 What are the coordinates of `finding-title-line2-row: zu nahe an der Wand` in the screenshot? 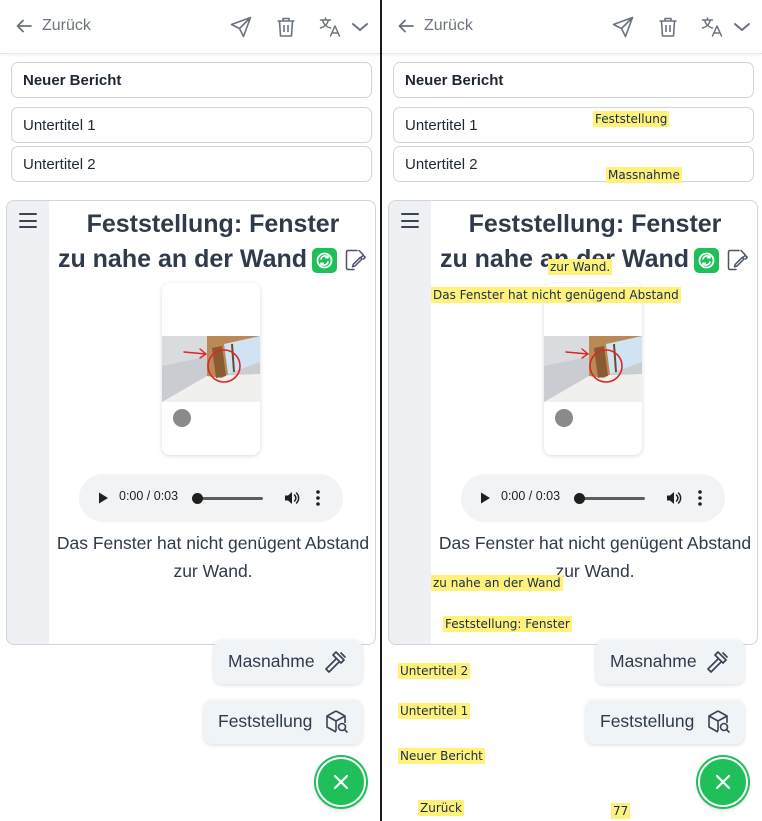 It's located at (213, 259).